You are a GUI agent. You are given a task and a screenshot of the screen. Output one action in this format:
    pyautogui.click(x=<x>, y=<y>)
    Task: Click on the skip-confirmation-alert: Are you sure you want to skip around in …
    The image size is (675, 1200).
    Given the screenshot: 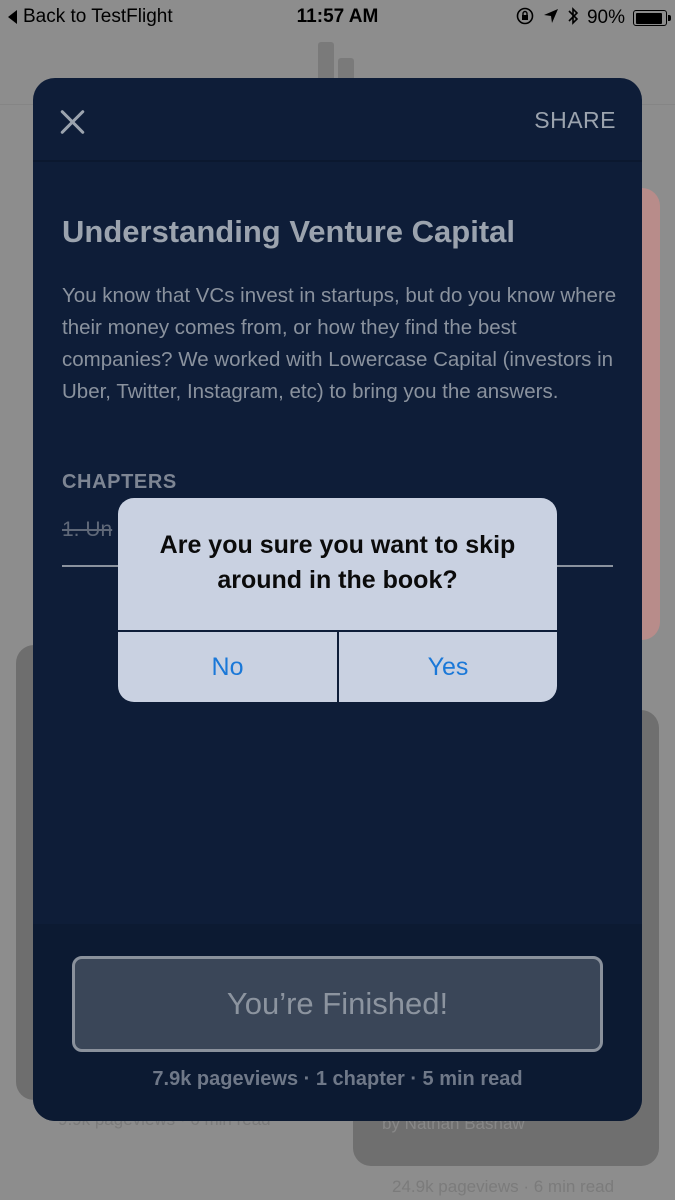 What is the action you would take?
    pyautogui.click(x=337, y=600)
    